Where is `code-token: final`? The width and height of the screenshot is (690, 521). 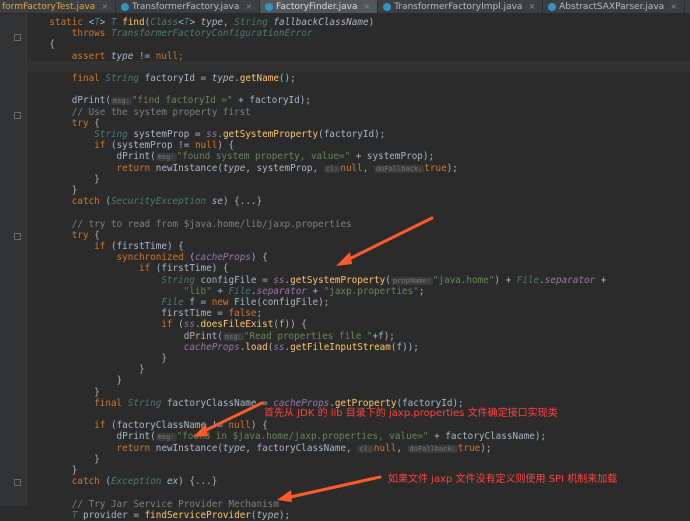
code-token: final is located at coordinates (77, 403).